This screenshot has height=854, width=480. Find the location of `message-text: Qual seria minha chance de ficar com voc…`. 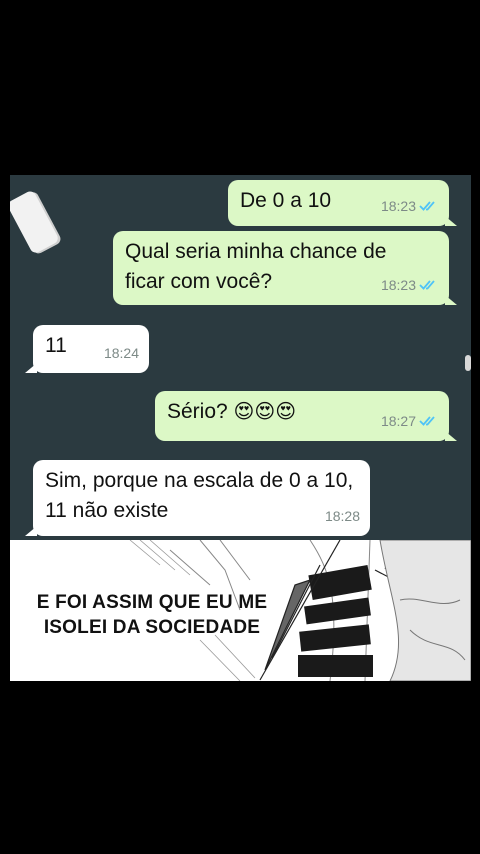

message-text: Qual seria minha chance de ficar com voc… is located at coordinates (256, 266).